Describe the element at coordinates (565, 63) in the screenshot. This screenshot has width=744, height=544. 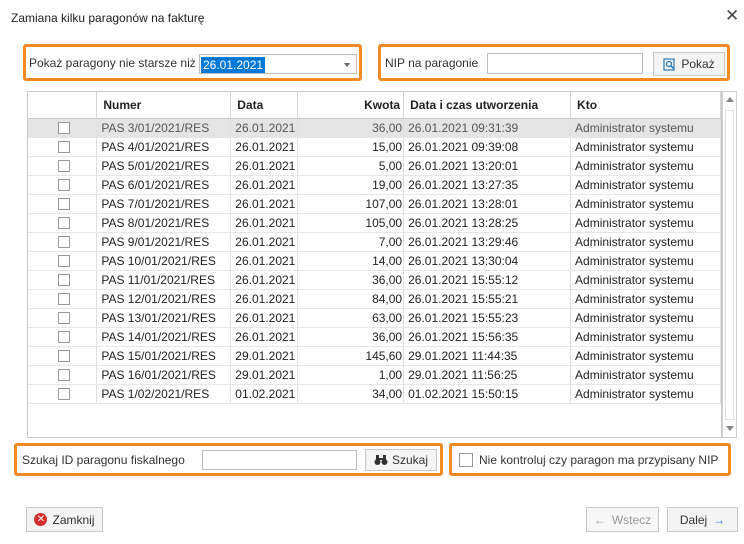
I see `nip-input` at that location.